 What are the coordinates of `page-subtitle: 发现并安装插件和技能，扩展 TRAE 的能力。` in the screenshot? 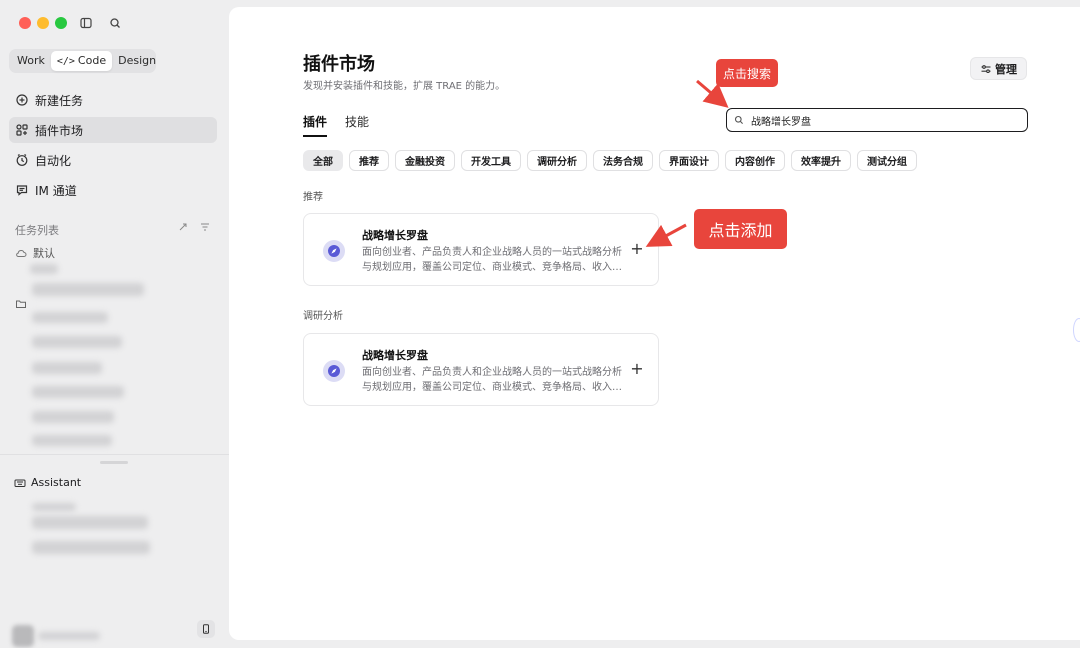 It's located at (404, 86).